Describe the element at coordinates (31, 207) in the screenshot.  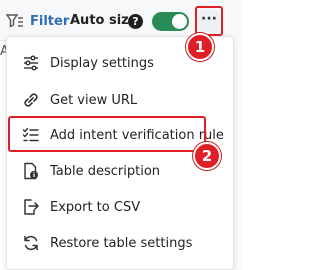
I see `export-icon` at that location.